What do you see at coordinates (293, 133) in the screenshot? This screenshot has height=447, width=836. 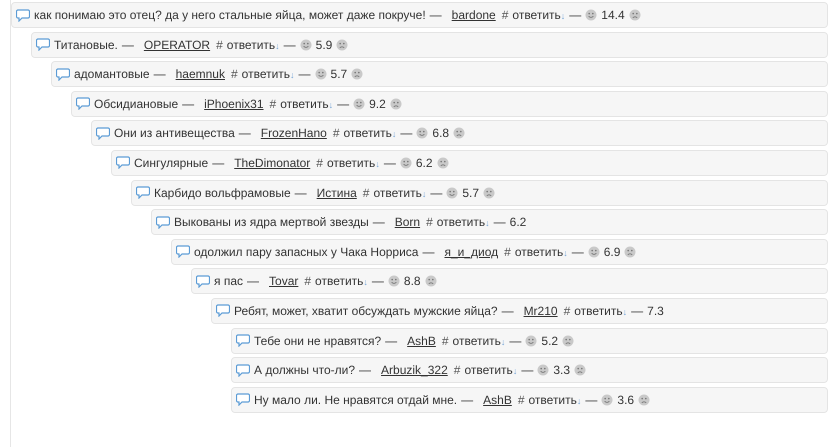 I see `author-link: FrozenHano` at bounding box center [293, 133].